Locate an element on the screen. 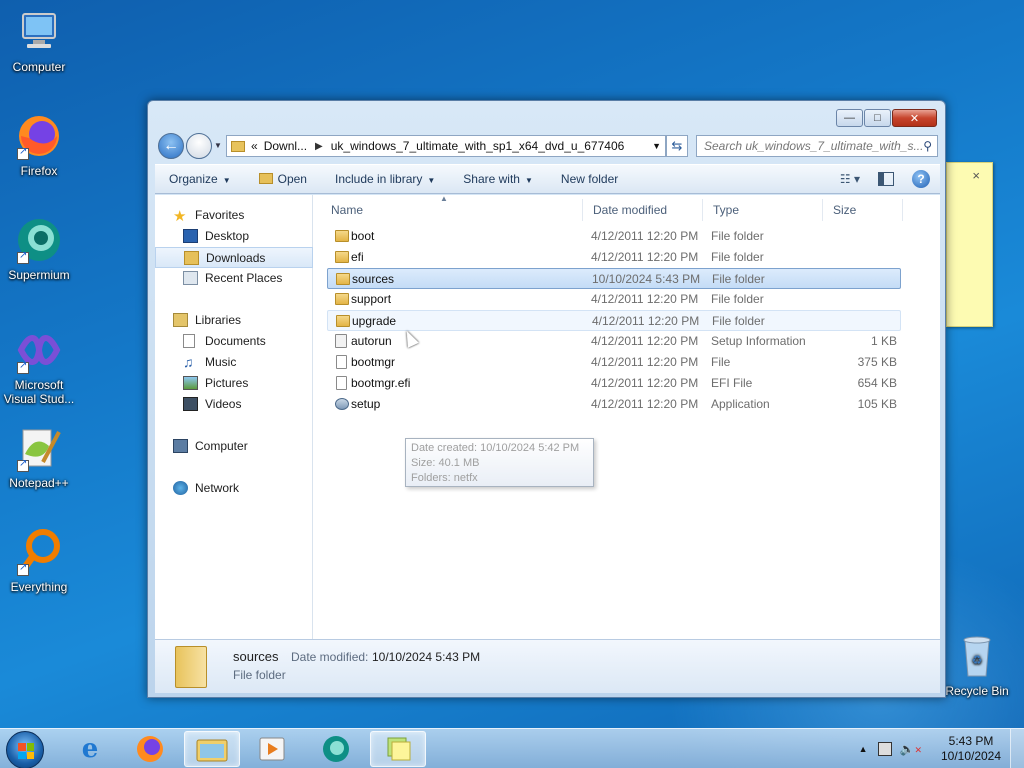 The height and width of the screenshot is (768, 1024). column-type: Type is located at coordinates (763, 210).